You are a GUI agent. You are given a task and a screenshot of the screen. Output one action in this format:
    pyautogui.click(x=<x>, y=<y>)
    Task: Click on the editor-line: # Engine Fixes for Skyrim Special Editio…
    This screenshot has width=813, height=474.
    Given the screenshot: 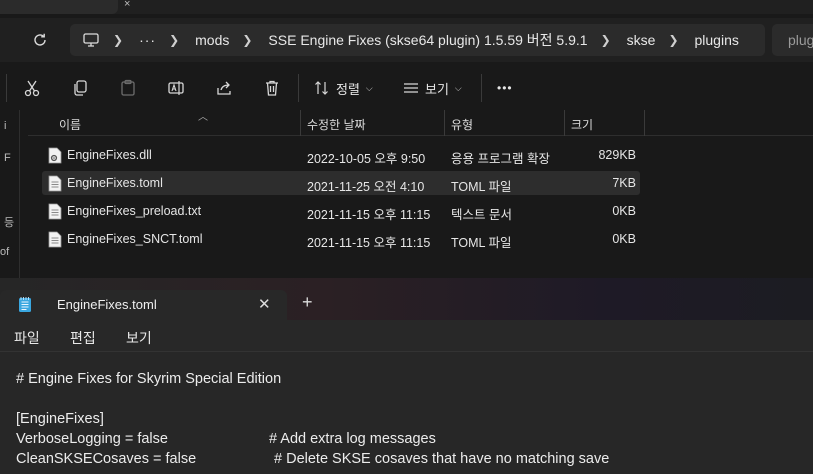 What is the action you would take?
    pyautogui.click(x=149, y=379)
    